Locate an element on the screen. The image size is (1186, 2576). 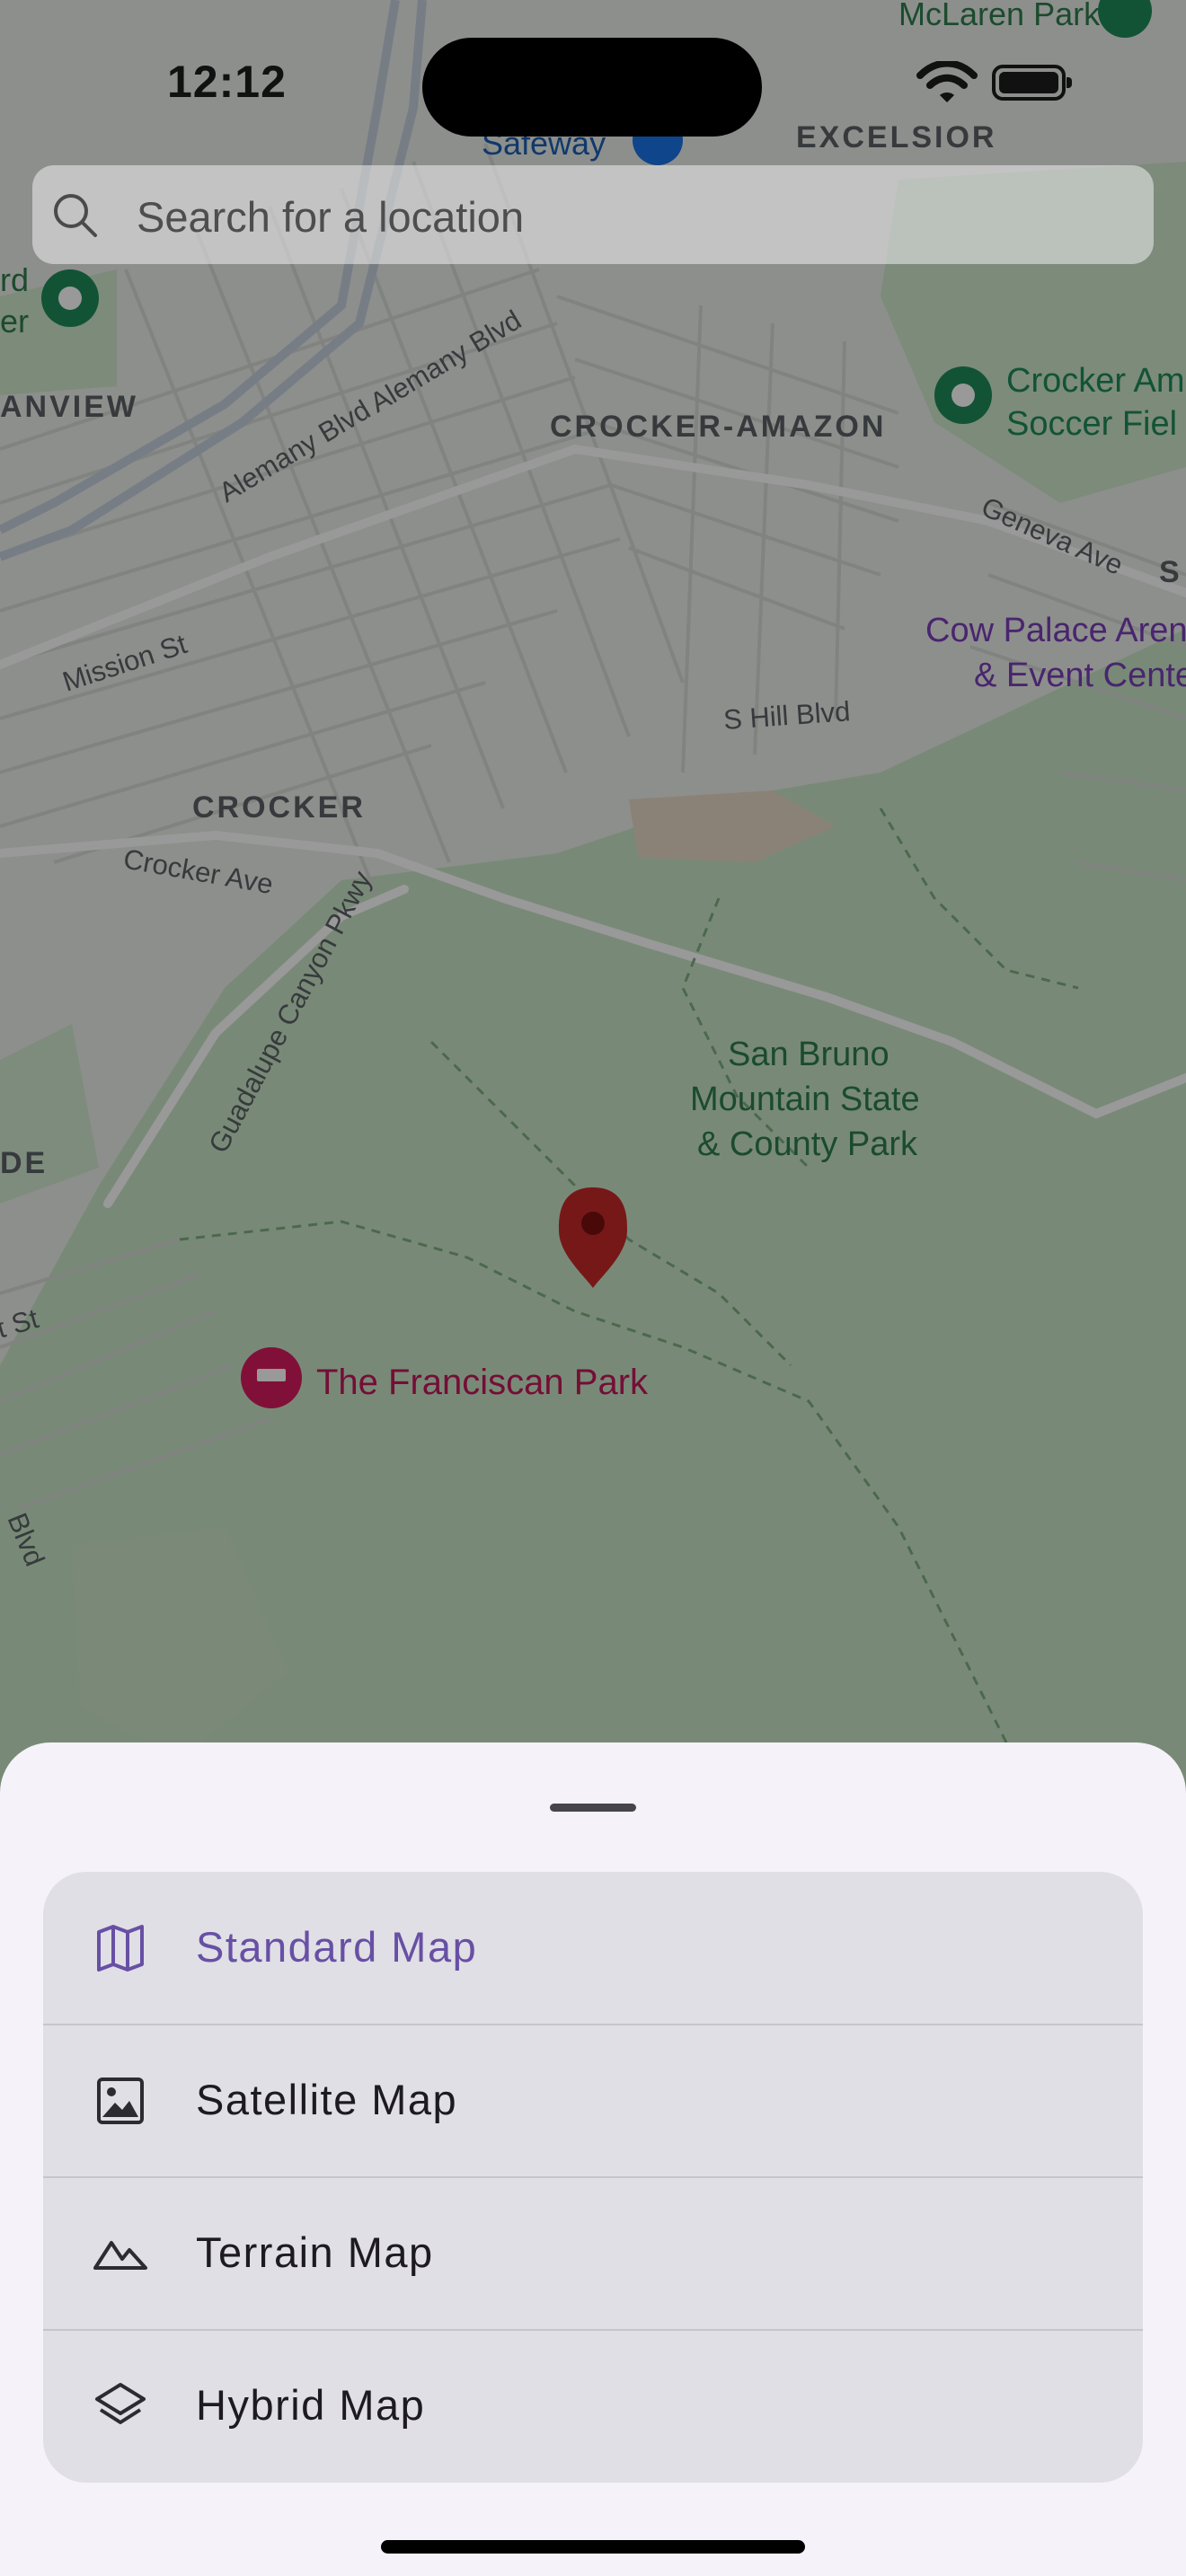
map-icon is located at coordinates (120, 1948).